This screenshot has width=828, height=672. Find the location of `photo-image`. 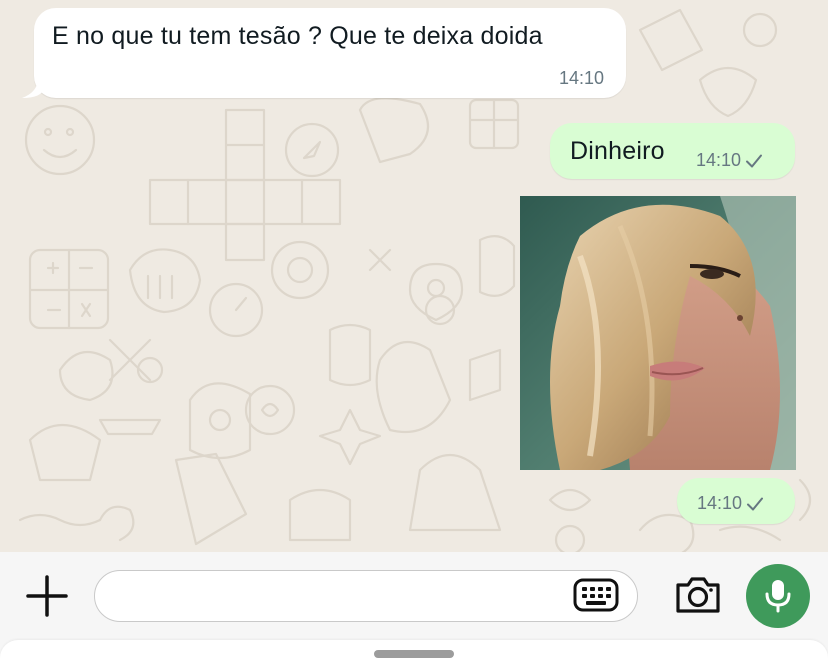

photo-image is located at coordinates (658, 333).